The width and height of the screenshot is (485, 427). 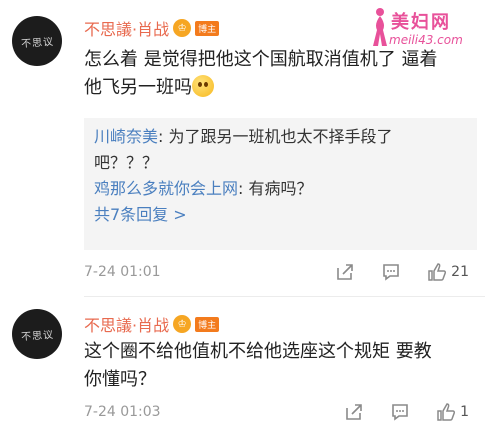 I want to click on timestamp: 7-24 01:01, so click(x=122, y=272).